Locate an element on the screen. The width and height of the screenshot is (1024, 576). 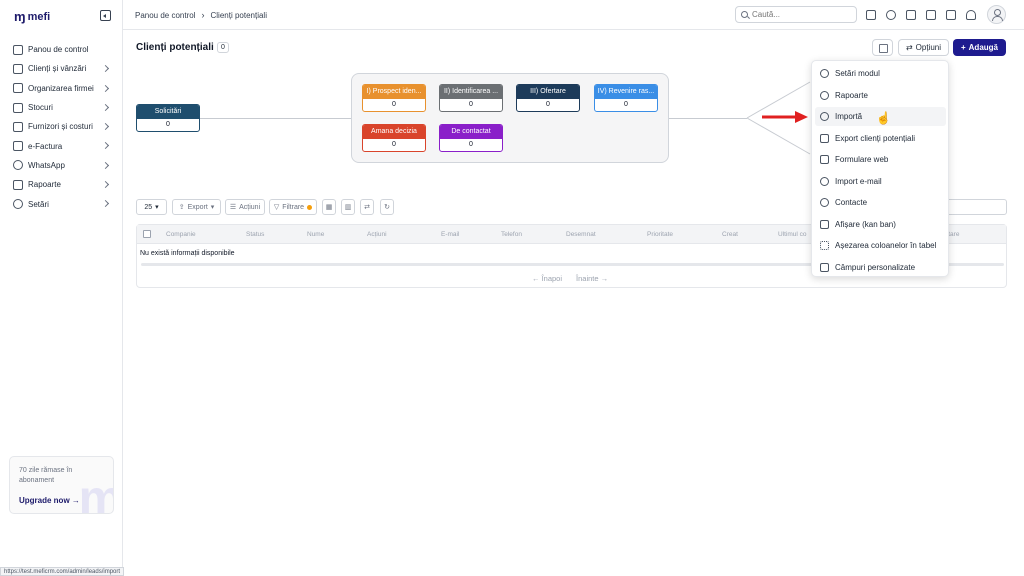
menu-item-custom-fields: Câmpuri personalizate is located at coordinates (880, 267).